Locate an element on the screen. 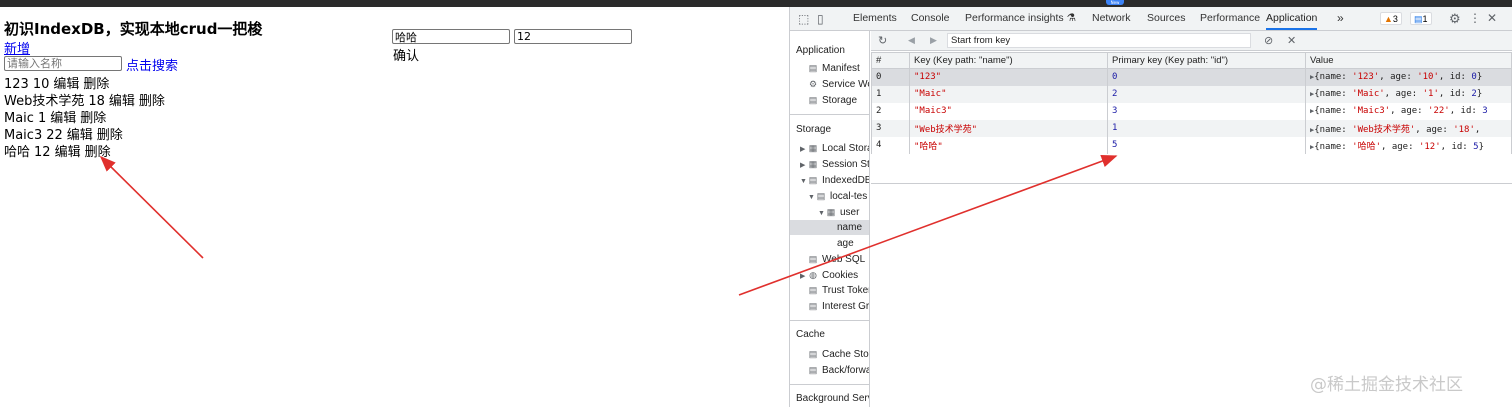 This screenshot has height=407, width=1512. cell-value: ▶{name: 'Maic', age: '1', id: 2} is located at coordinates (1408, 94).